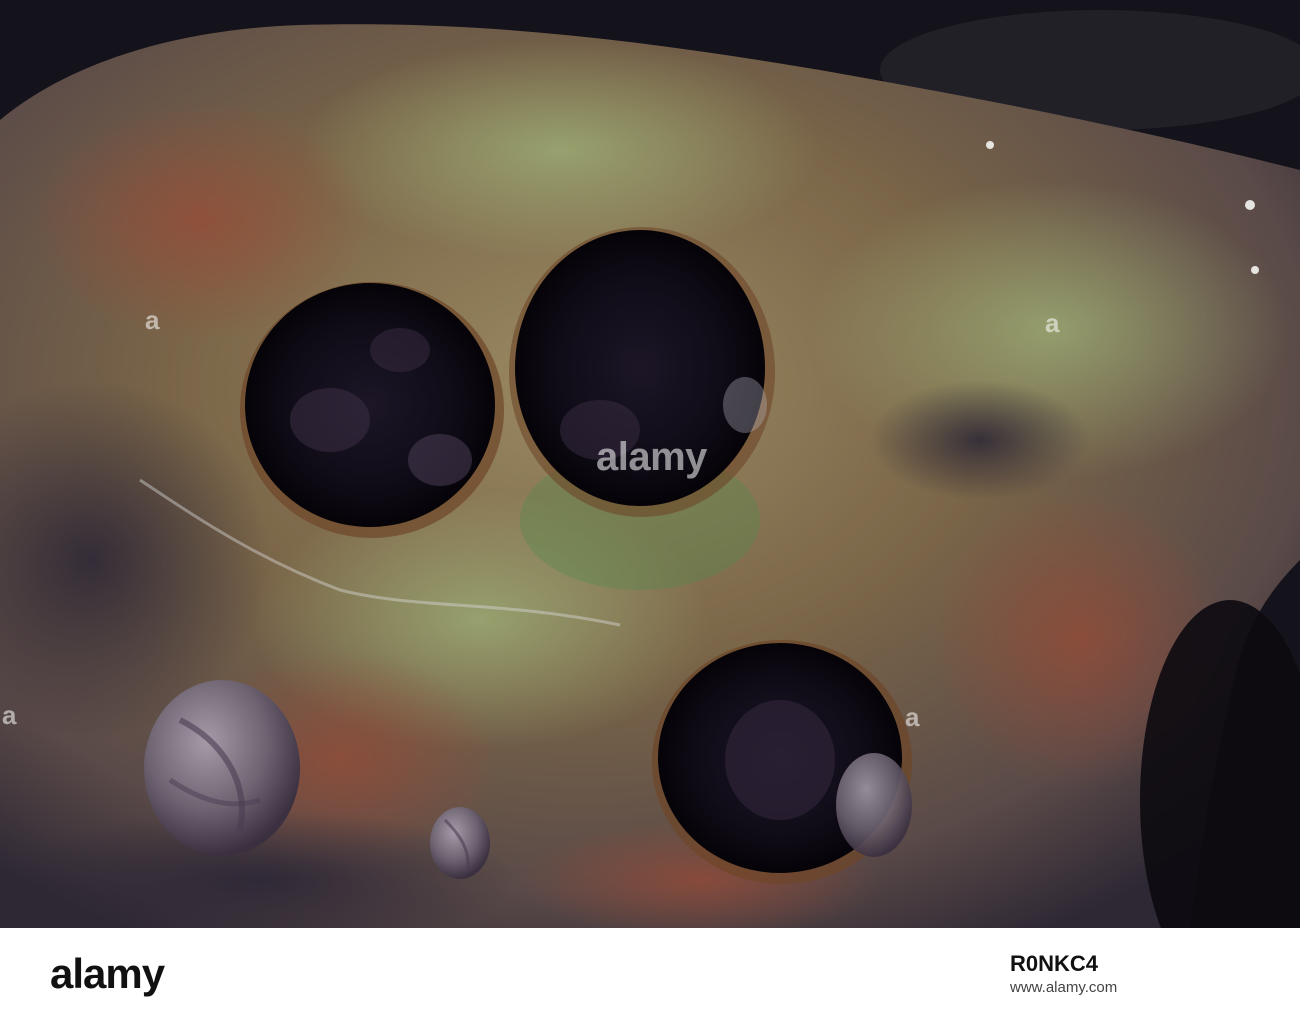 This screenshot has height=1018, width=1300. What do you see at coordinates (107, 973) in the screenshot?
I see `footer-logo: alamy` at bounding box center [107, 973].